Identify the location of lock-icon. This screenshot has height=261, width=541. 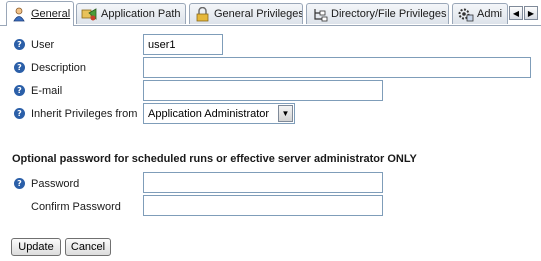
(202, 14).